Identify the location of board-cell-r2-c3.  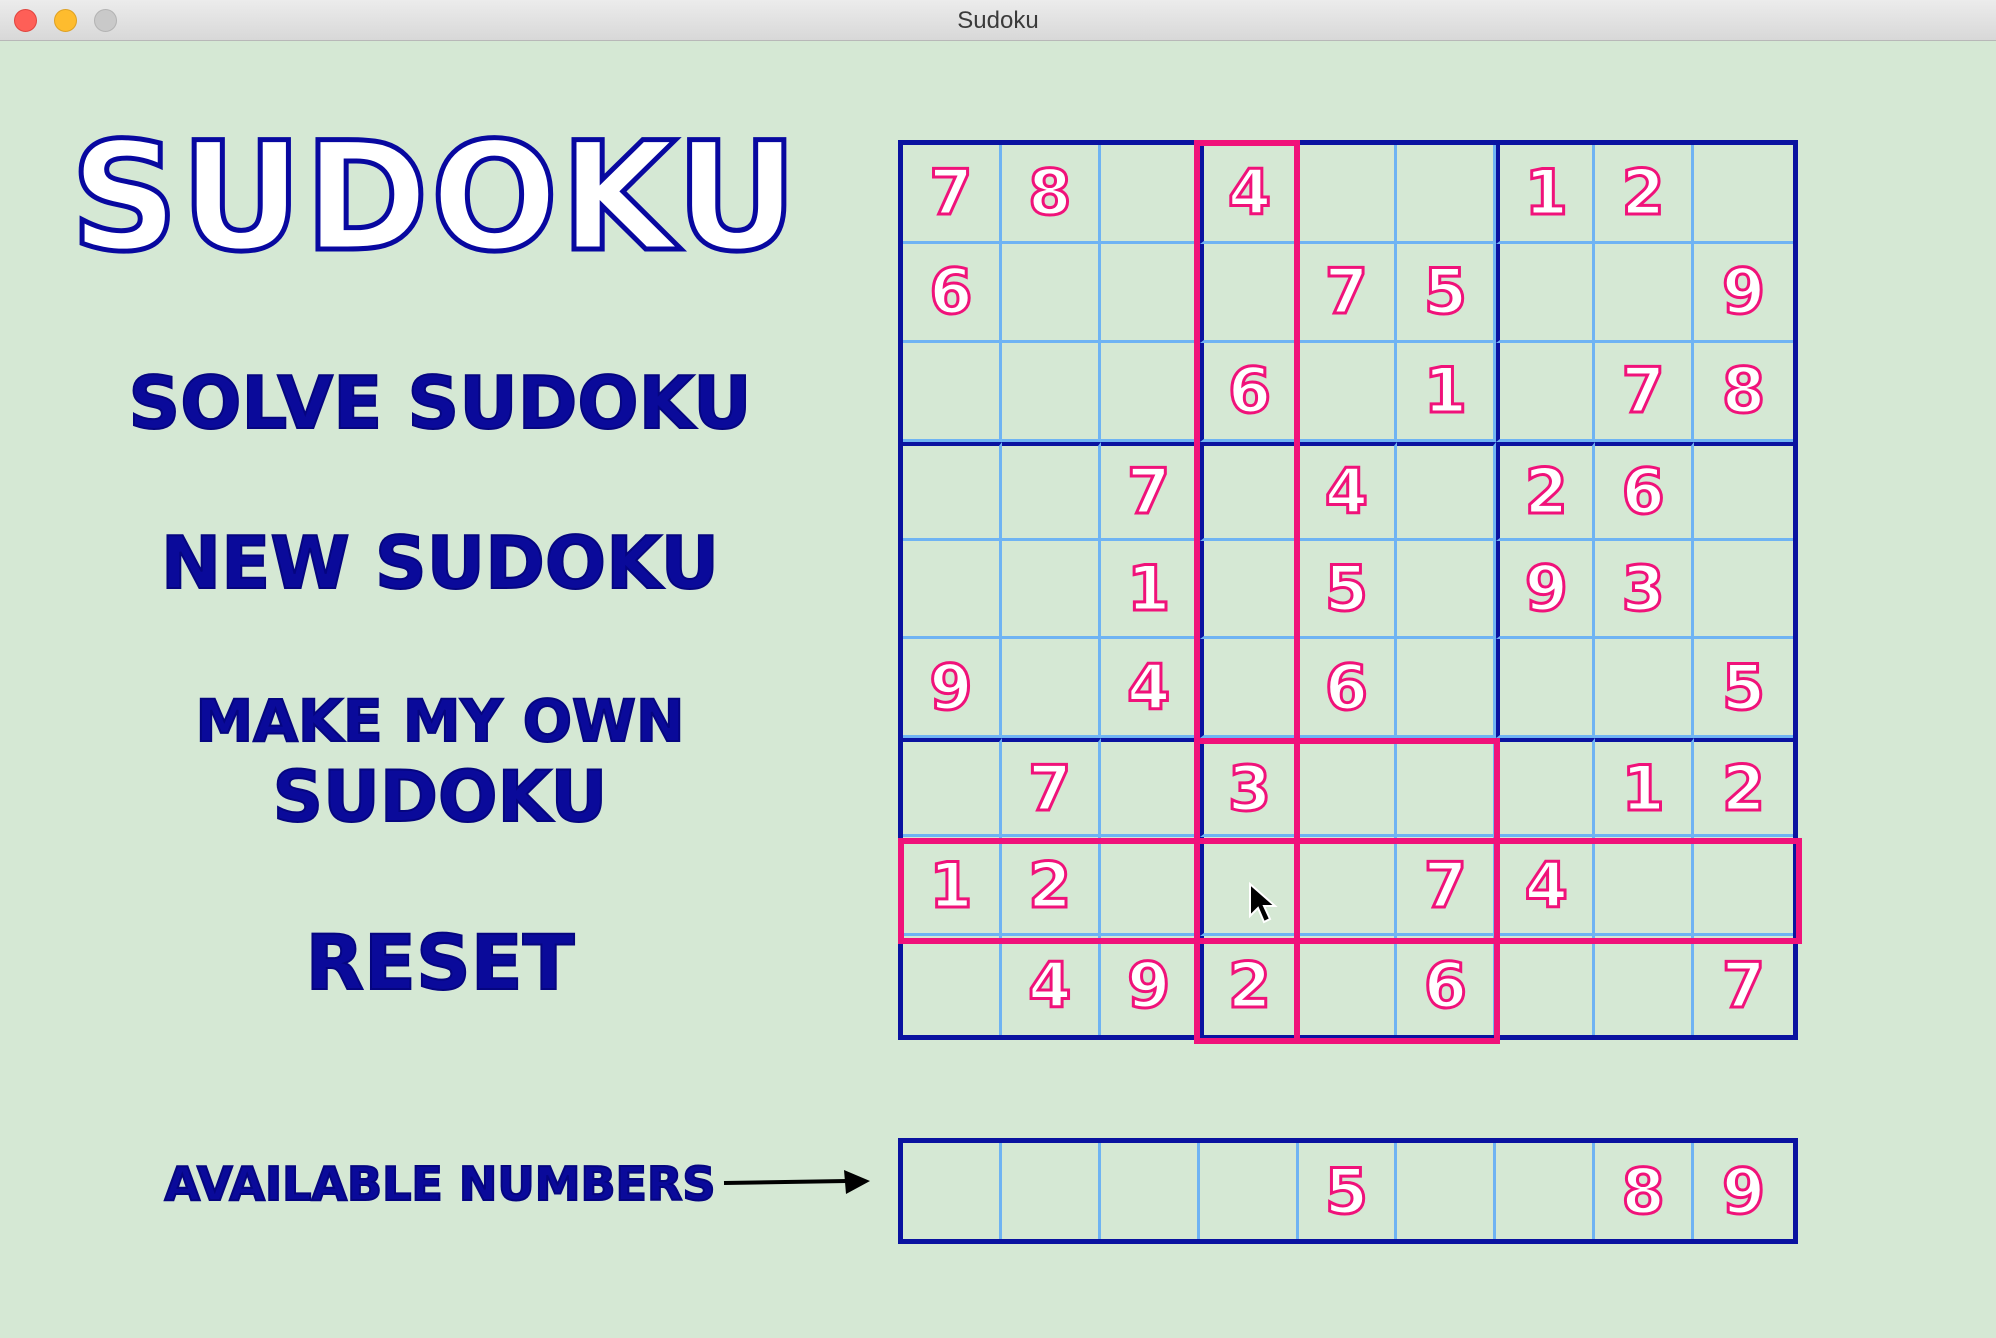
(1150, 293).